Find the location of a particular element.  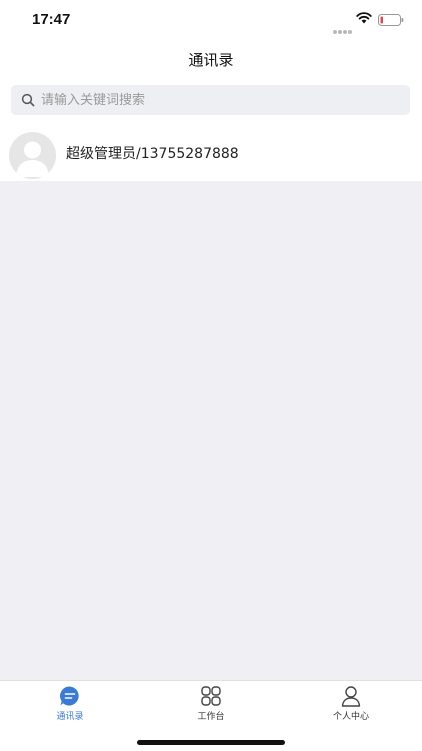

tab-contacts: 通讯录 is located at coordinates (70, 703).